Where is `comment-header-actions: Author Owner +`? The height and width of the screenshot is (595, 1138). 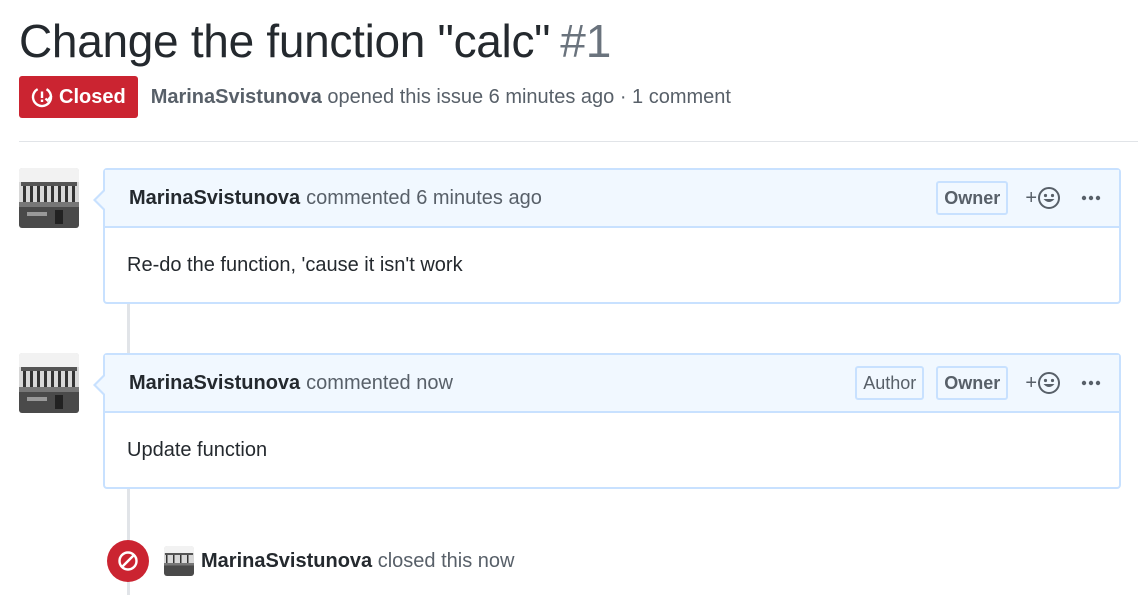 comment-header-actions: Author Owner + is located at coordinates (972, 383).